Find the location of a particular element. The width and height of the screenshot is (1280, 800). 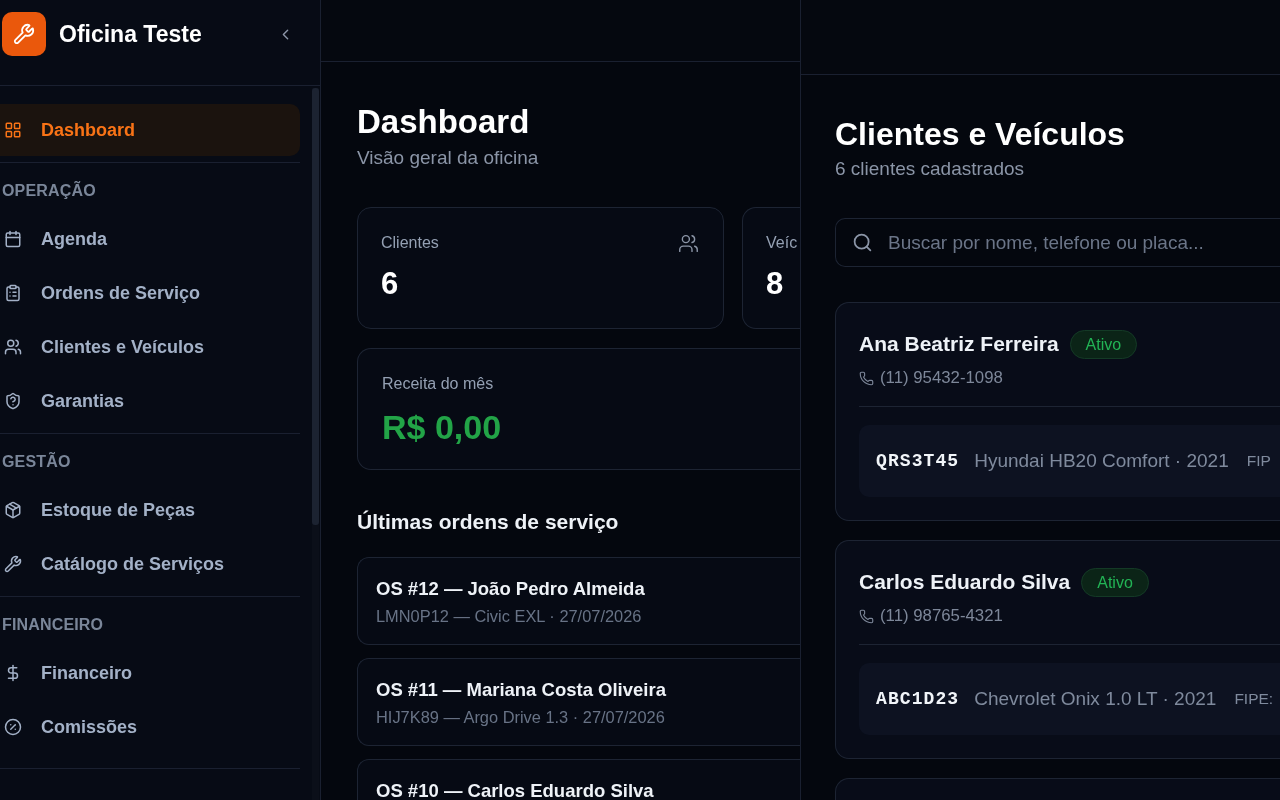

nav-item: Comissões is located at coordinates (150, 727).